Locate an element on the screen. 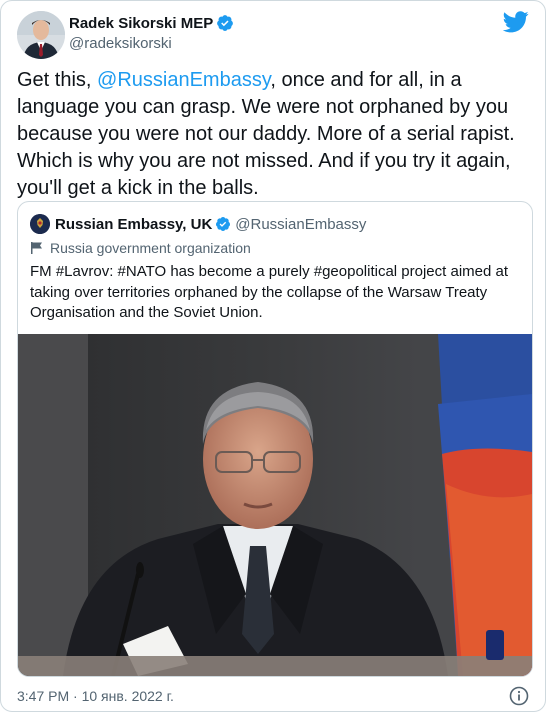 This screenshot has width=546, height=712. author-avatar is located at coordinates (41, 35).